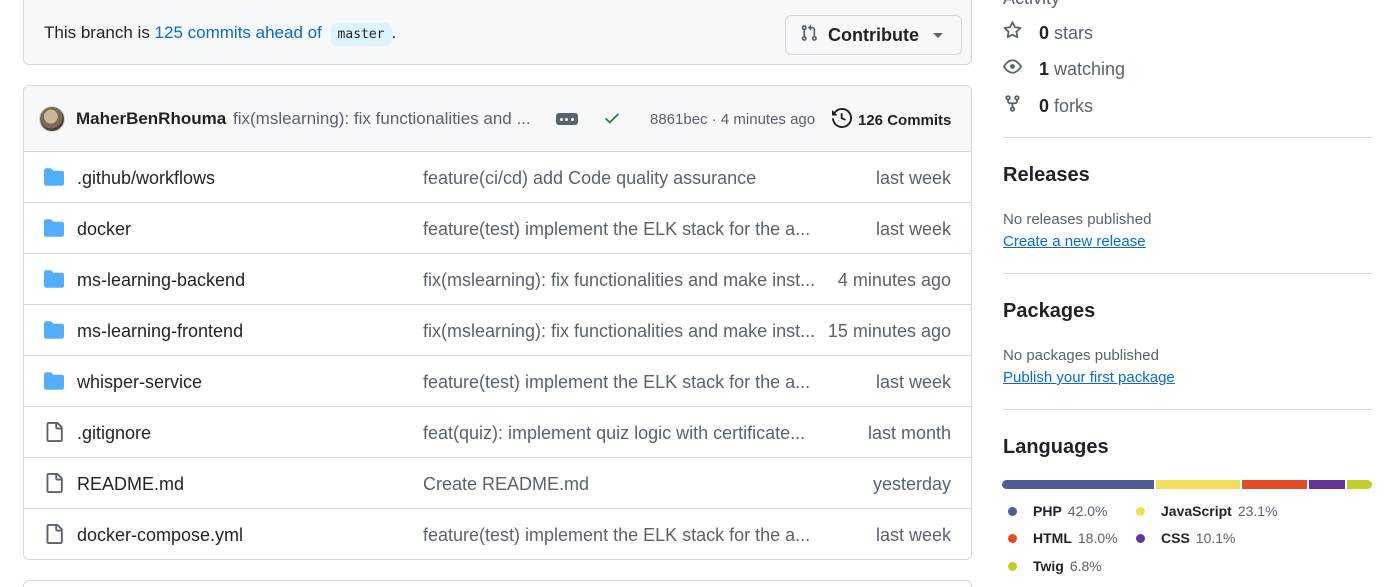 The width and height of the screenshot is (1396, 587). What do you see at coordinates (1056, 447) in the screenshot?
I see `languages-heading: Languages` at bounding box center [1056, 447].